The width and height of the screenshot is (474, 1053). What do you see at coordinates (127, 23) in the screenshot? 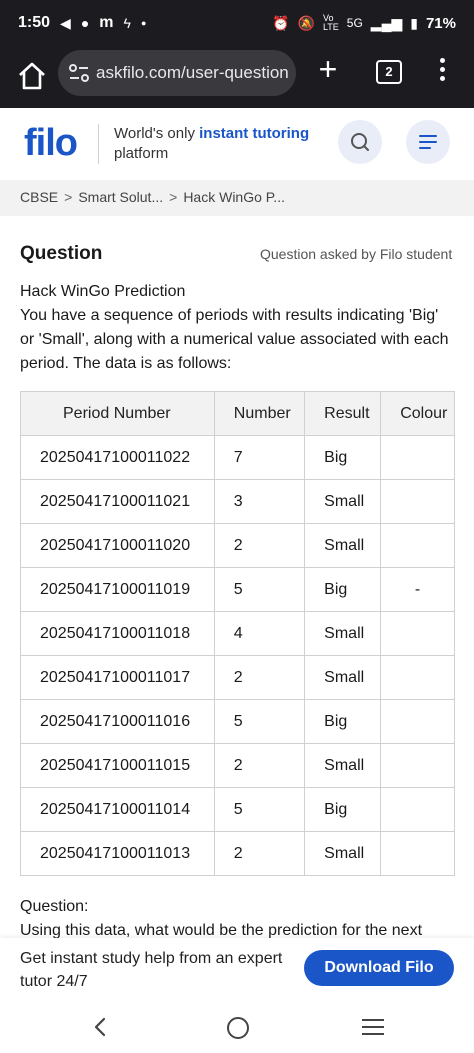
I see `bolt-icon: ϟ` at bounding box center [127, 23].